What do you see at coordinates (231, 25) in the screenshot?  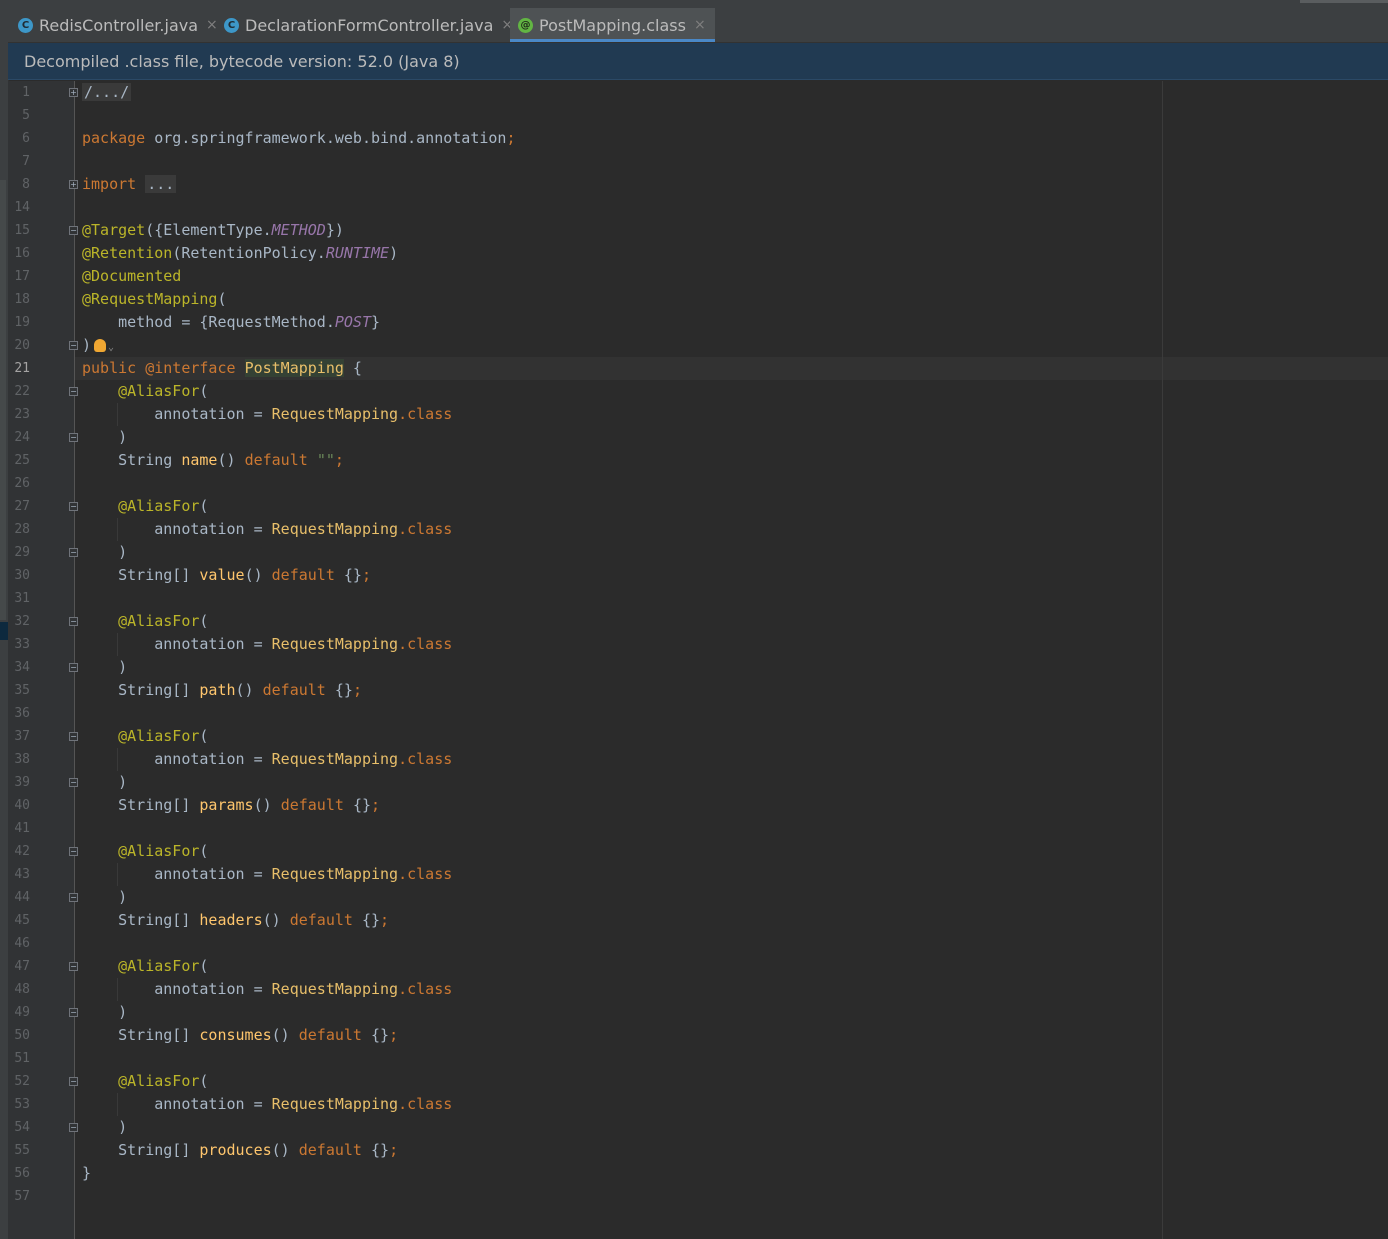 I see `class-icon: C` at bounding box center [231, 25].